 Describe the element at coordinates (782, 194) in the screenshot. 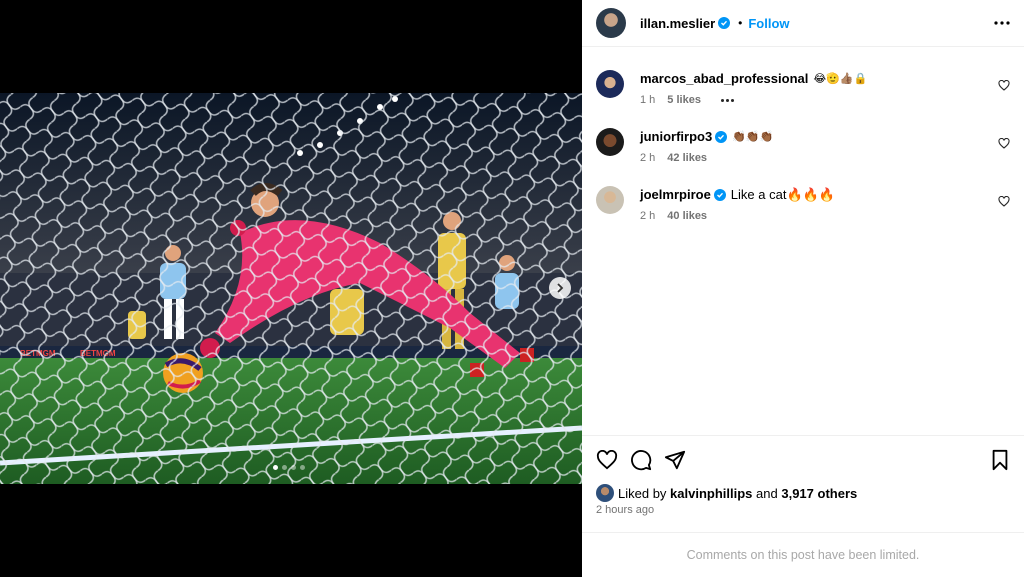

I see `comment-text: Like a cat🔥🔥🔥` at that location.